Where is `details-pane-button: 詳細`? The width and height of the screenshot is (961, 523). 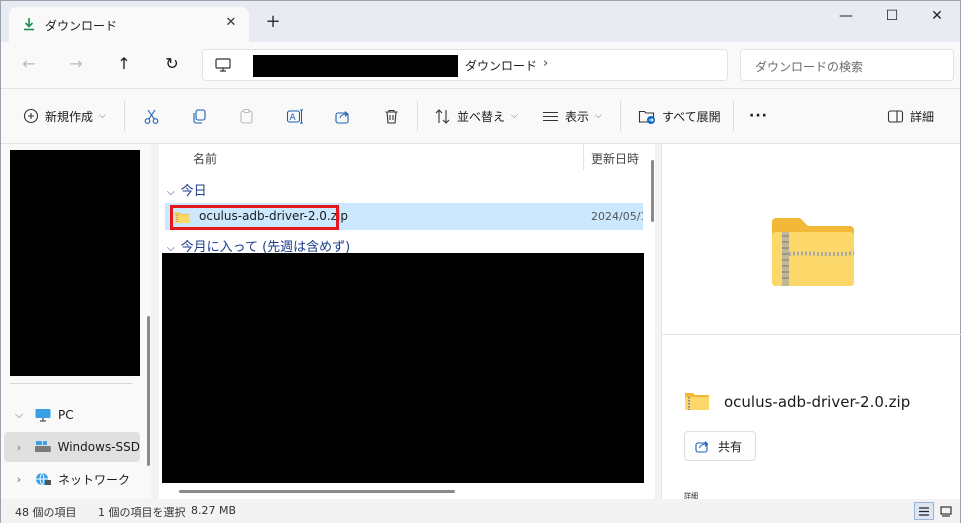 details-pane-button: 詳細 is located at coordinates (910, 116).